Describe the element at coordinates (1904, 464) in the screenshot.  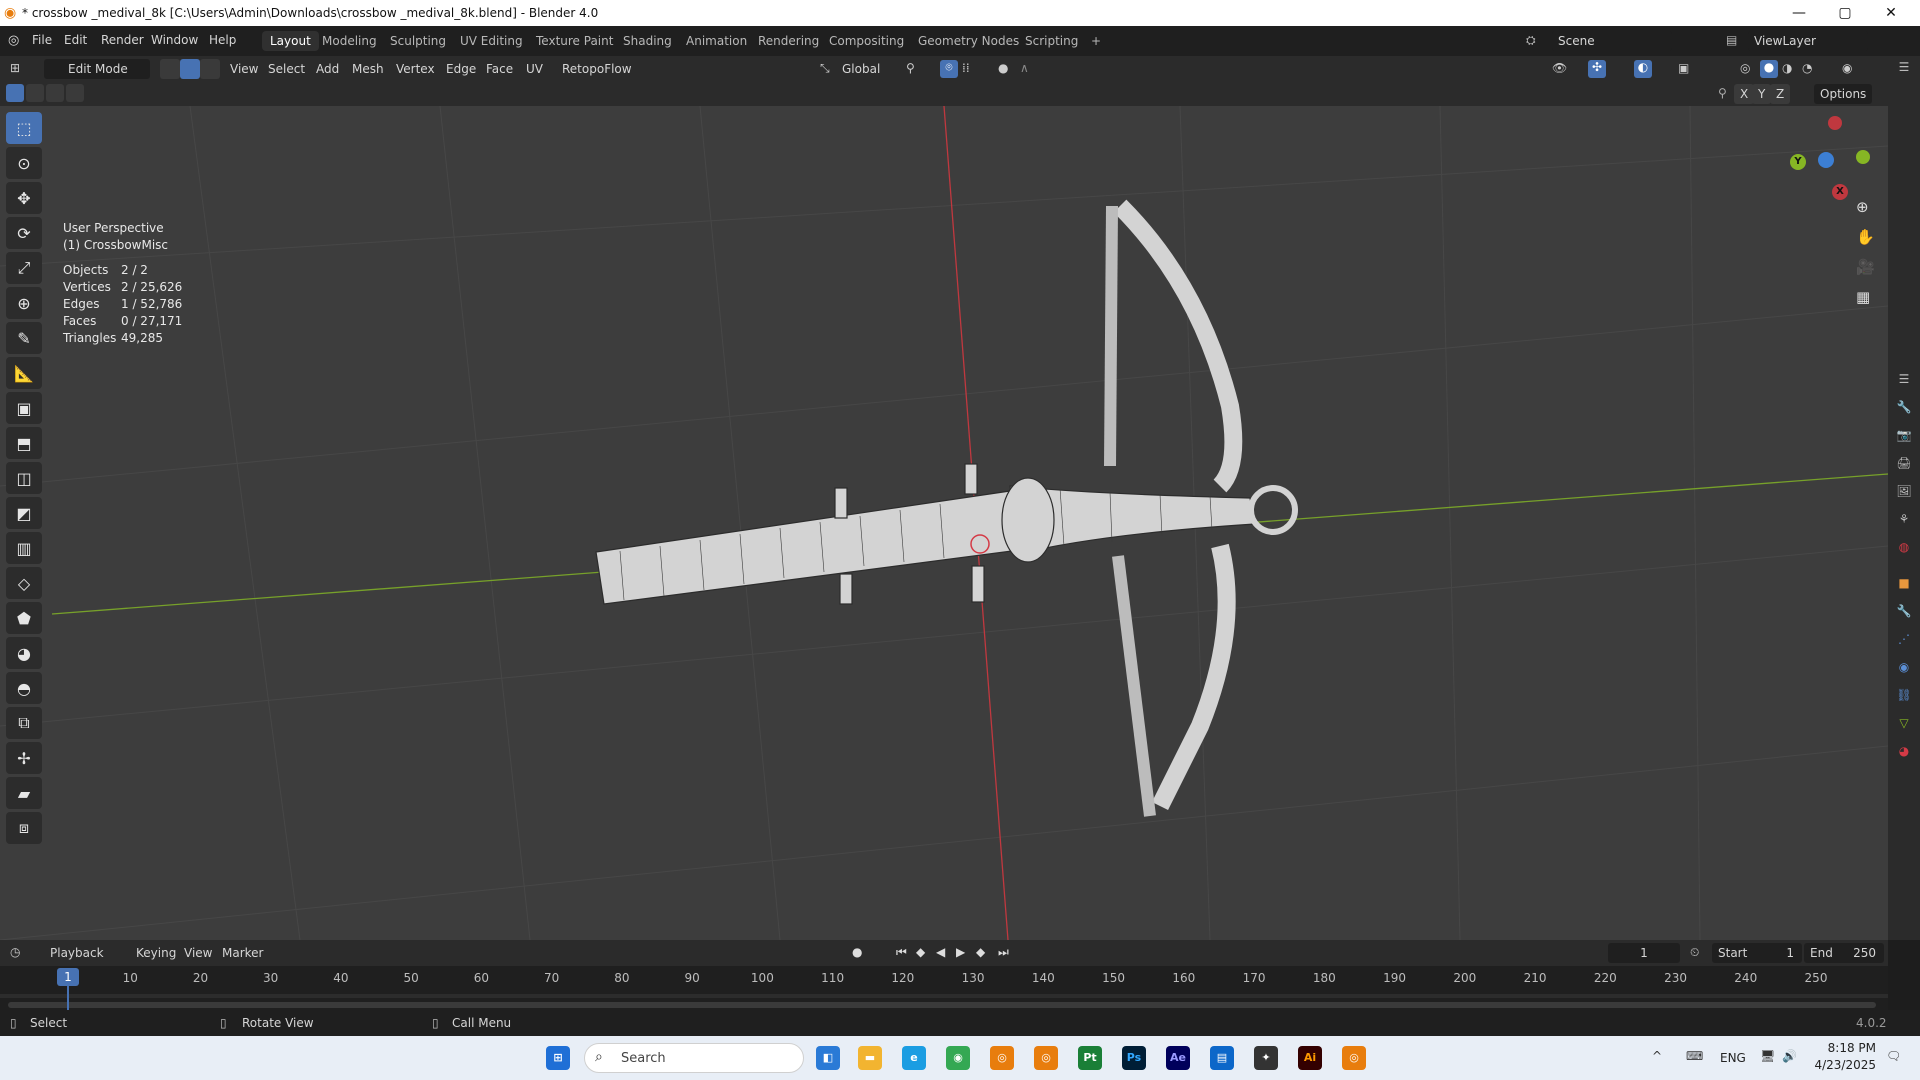
I see `output-properties-icon: 🖨` at that location.